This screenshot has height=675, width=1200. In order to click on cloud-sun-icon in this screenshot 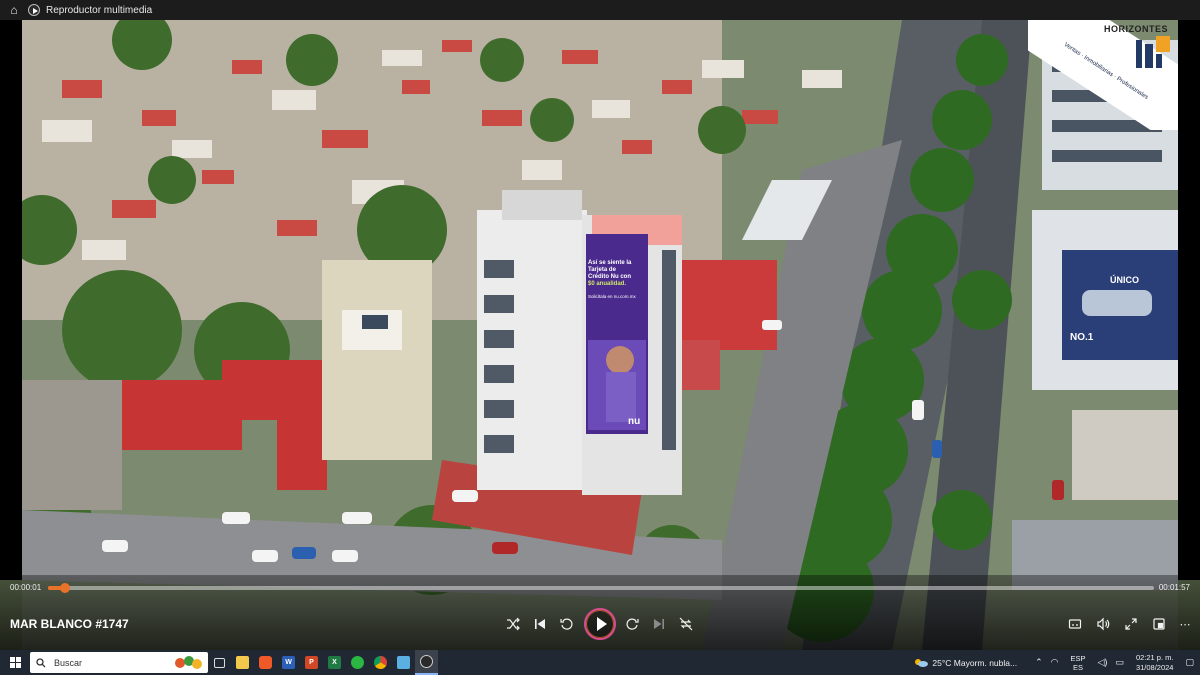, I will do `click(922, 663)`.